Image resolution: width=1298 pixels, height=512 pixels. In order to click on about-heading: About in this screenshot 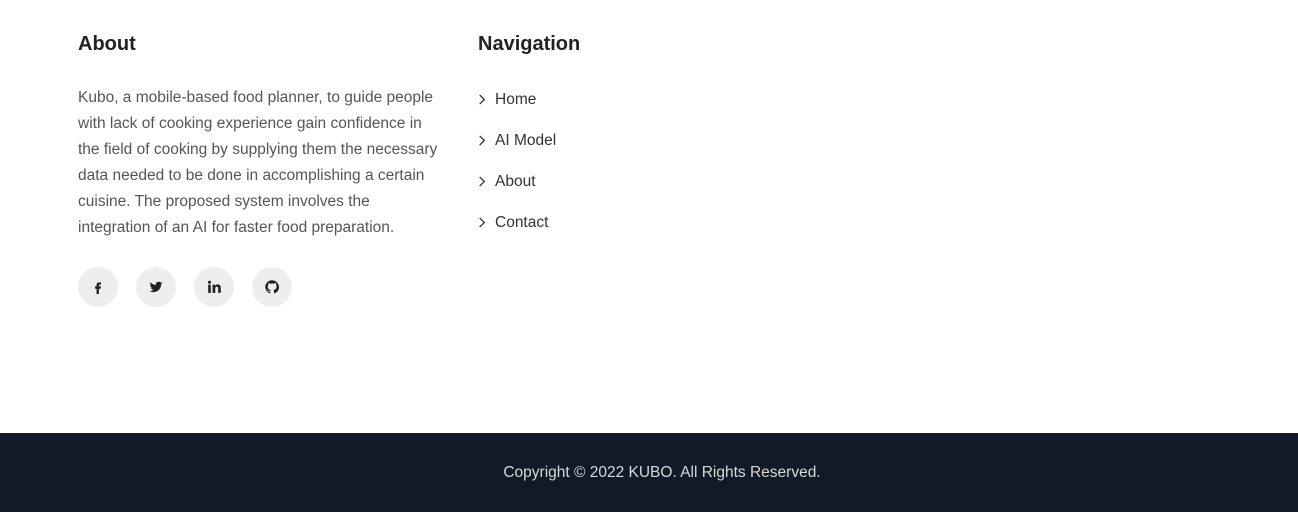, I will do `click(107, 44)`.